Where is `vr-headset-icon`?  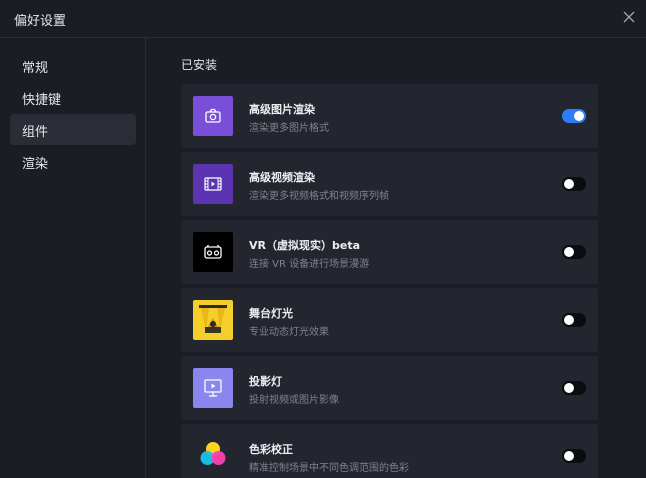
vr-headset-icon is located at coordinates (213, 251).